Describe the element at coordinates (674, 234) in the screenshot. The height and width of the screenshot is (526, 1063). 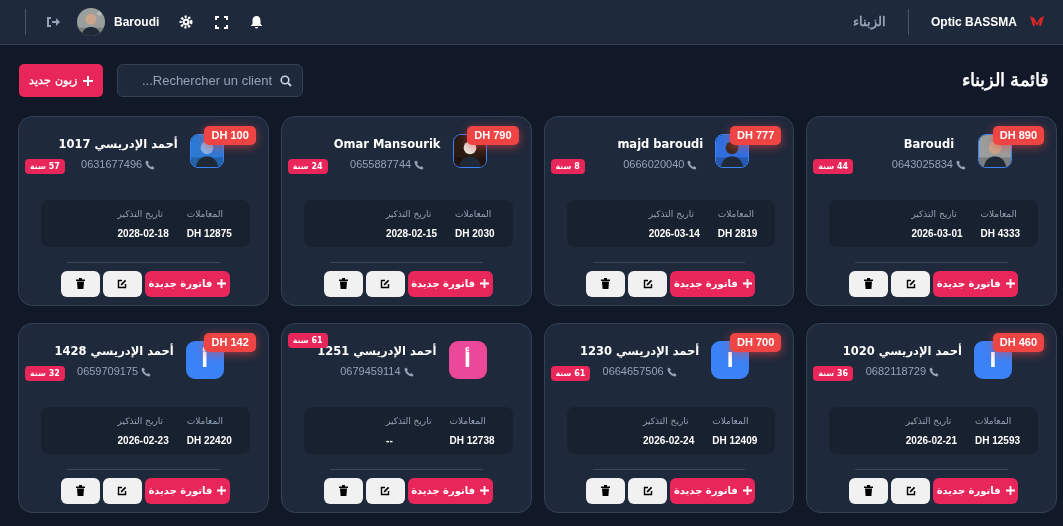
I see `stat-value: 2026-03-14` at that location.